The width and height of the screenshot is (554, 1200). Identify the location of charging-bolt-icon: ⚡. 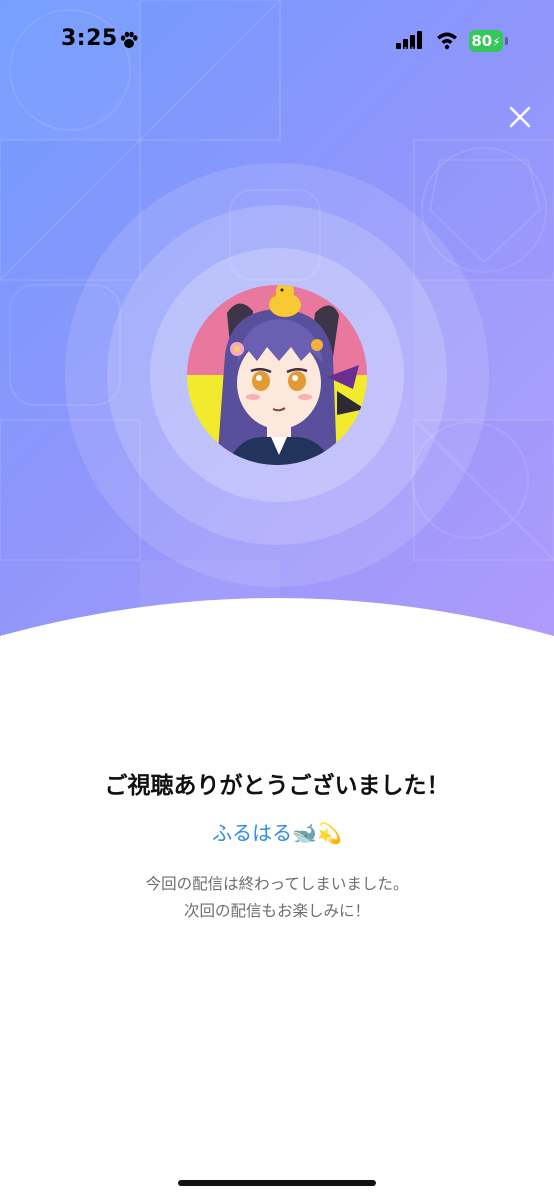
(496, 42).